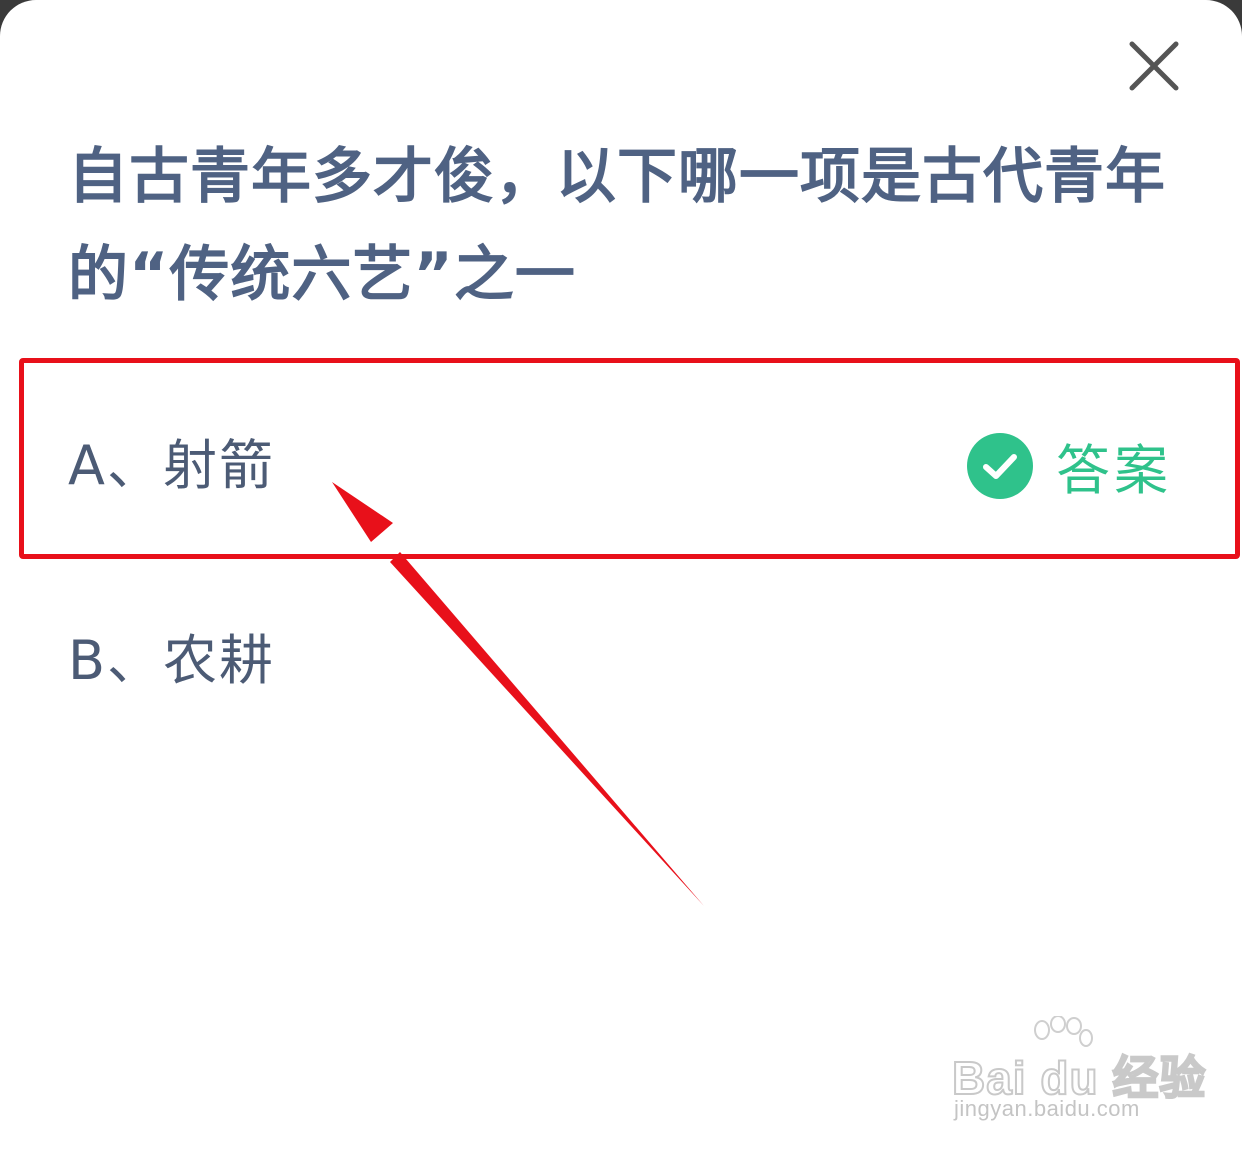  Describe the element at coordinates (1077, 1072) in the screenshot. I see `baidu-jingyan-watermark: Bai du 经验 jingyan.baidu.com` at that location.